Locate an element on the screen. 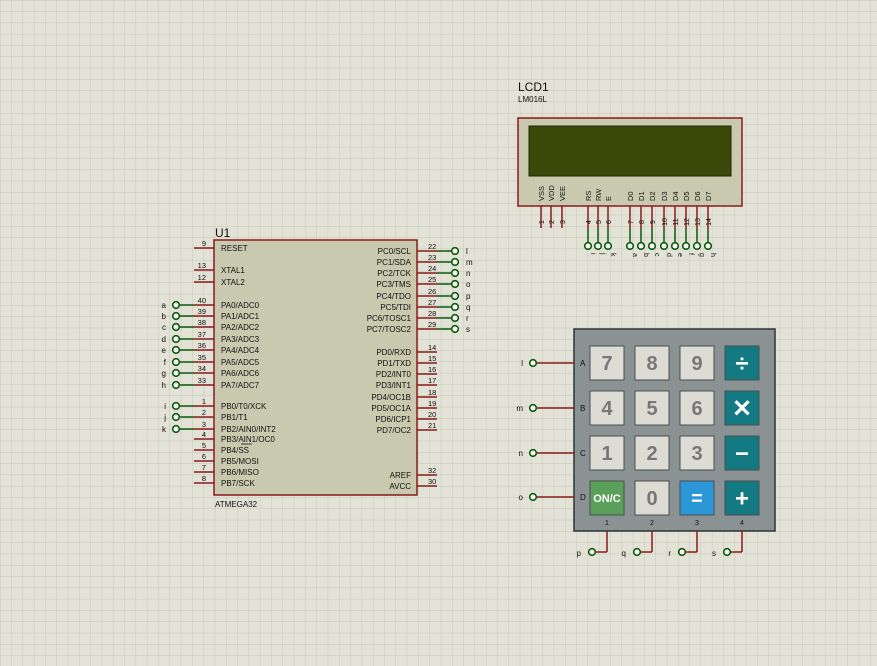 The height and width of the screenshot is (666, 877). mcu-pin-label: PB2/AIN0/INT2 is located at coordinates (248, 429).